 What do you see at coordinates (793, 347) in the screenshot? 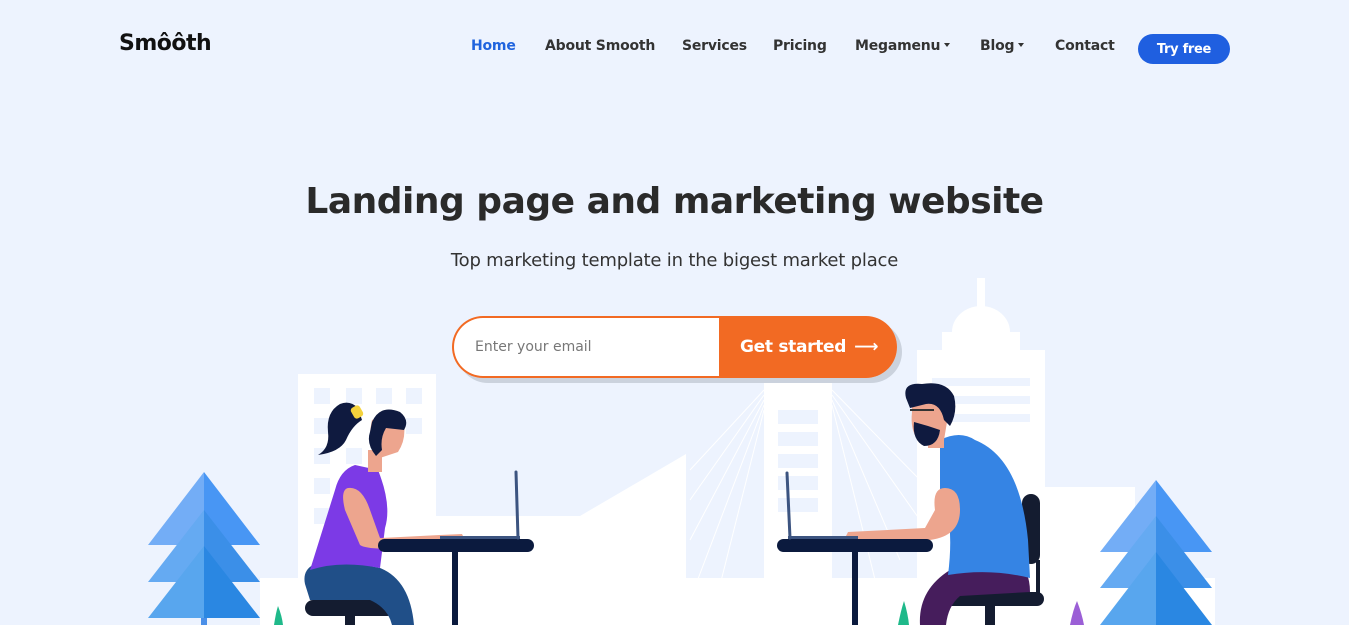
I see `get-started-label: Get started` at bounding box center [793, 347].